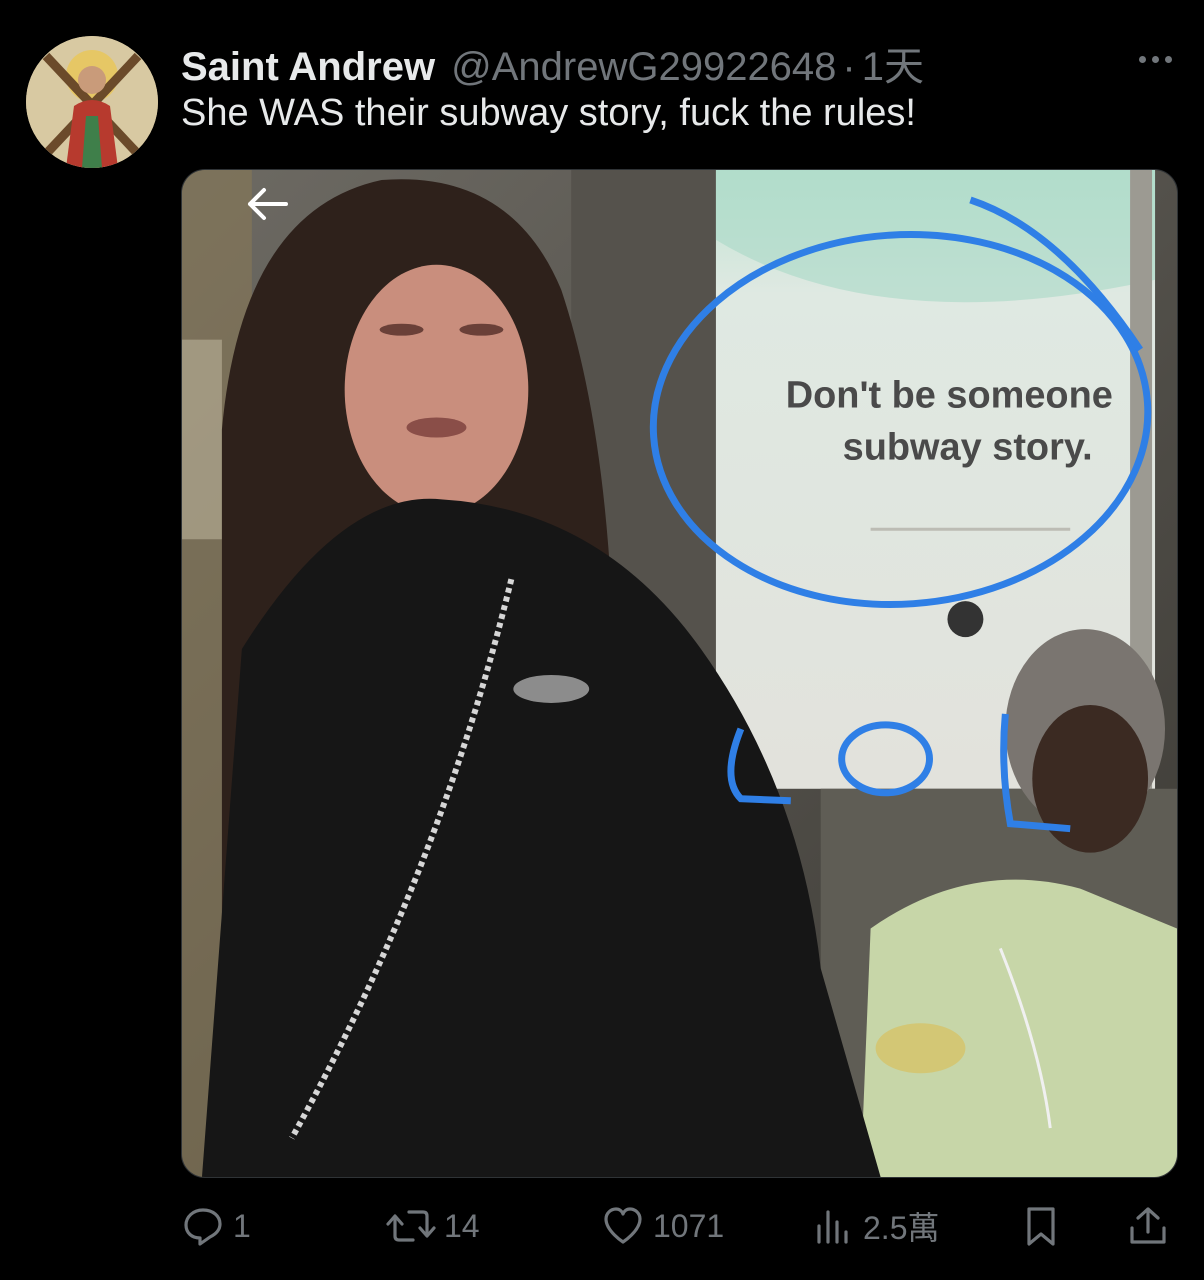 The image size is (1204, 1280). What do you see at coordinates (462, 1225) in the screenshot?
I see `retweet-count: 14` at bounding box center [462, 1225].